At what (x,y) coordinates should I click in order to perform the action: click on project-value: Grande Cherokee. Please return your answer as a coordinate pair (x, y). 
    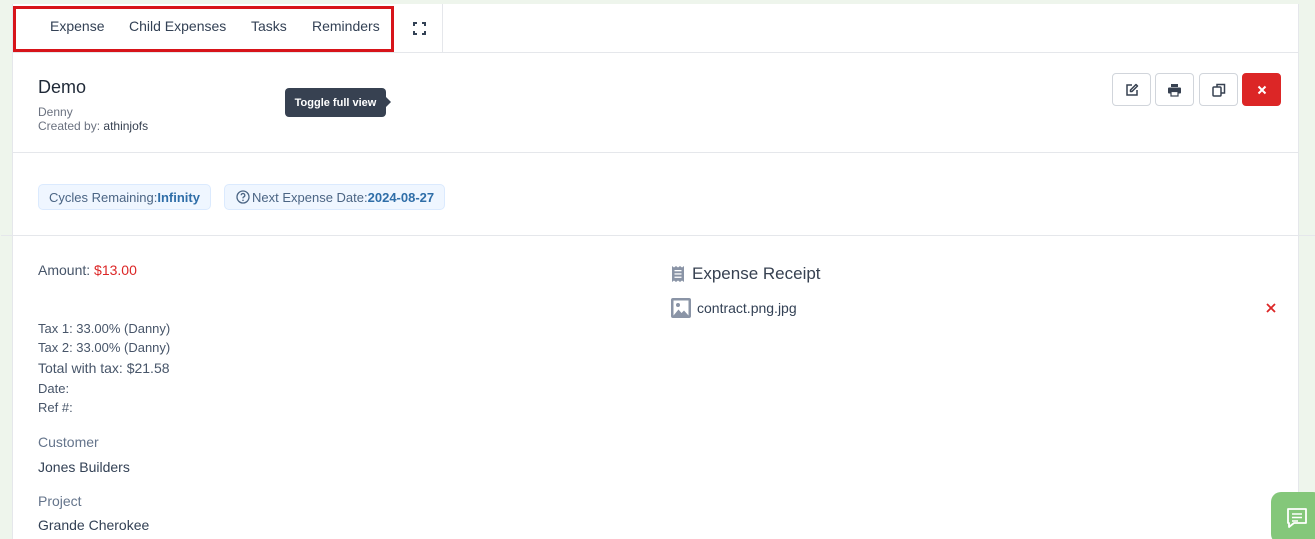
    Looking at the image, I should click on (93, 525).